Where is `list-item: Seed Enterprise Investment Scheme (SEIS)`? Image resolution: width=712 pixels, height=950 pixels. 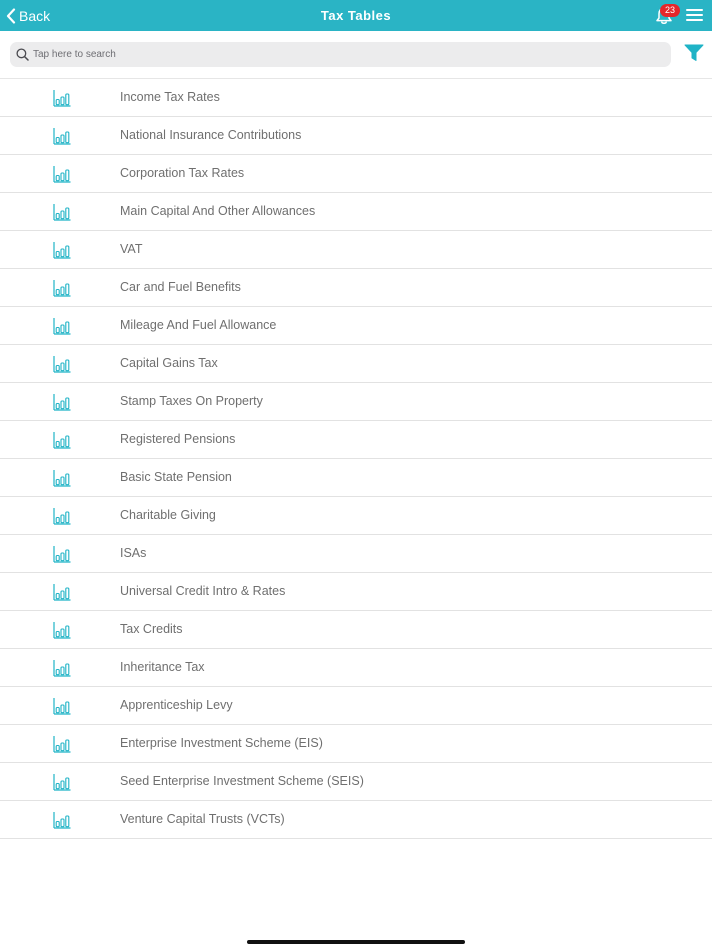 list-item: Seed Enterprise Investment Scheme (SEIS) is located at coordinates (356, 782).